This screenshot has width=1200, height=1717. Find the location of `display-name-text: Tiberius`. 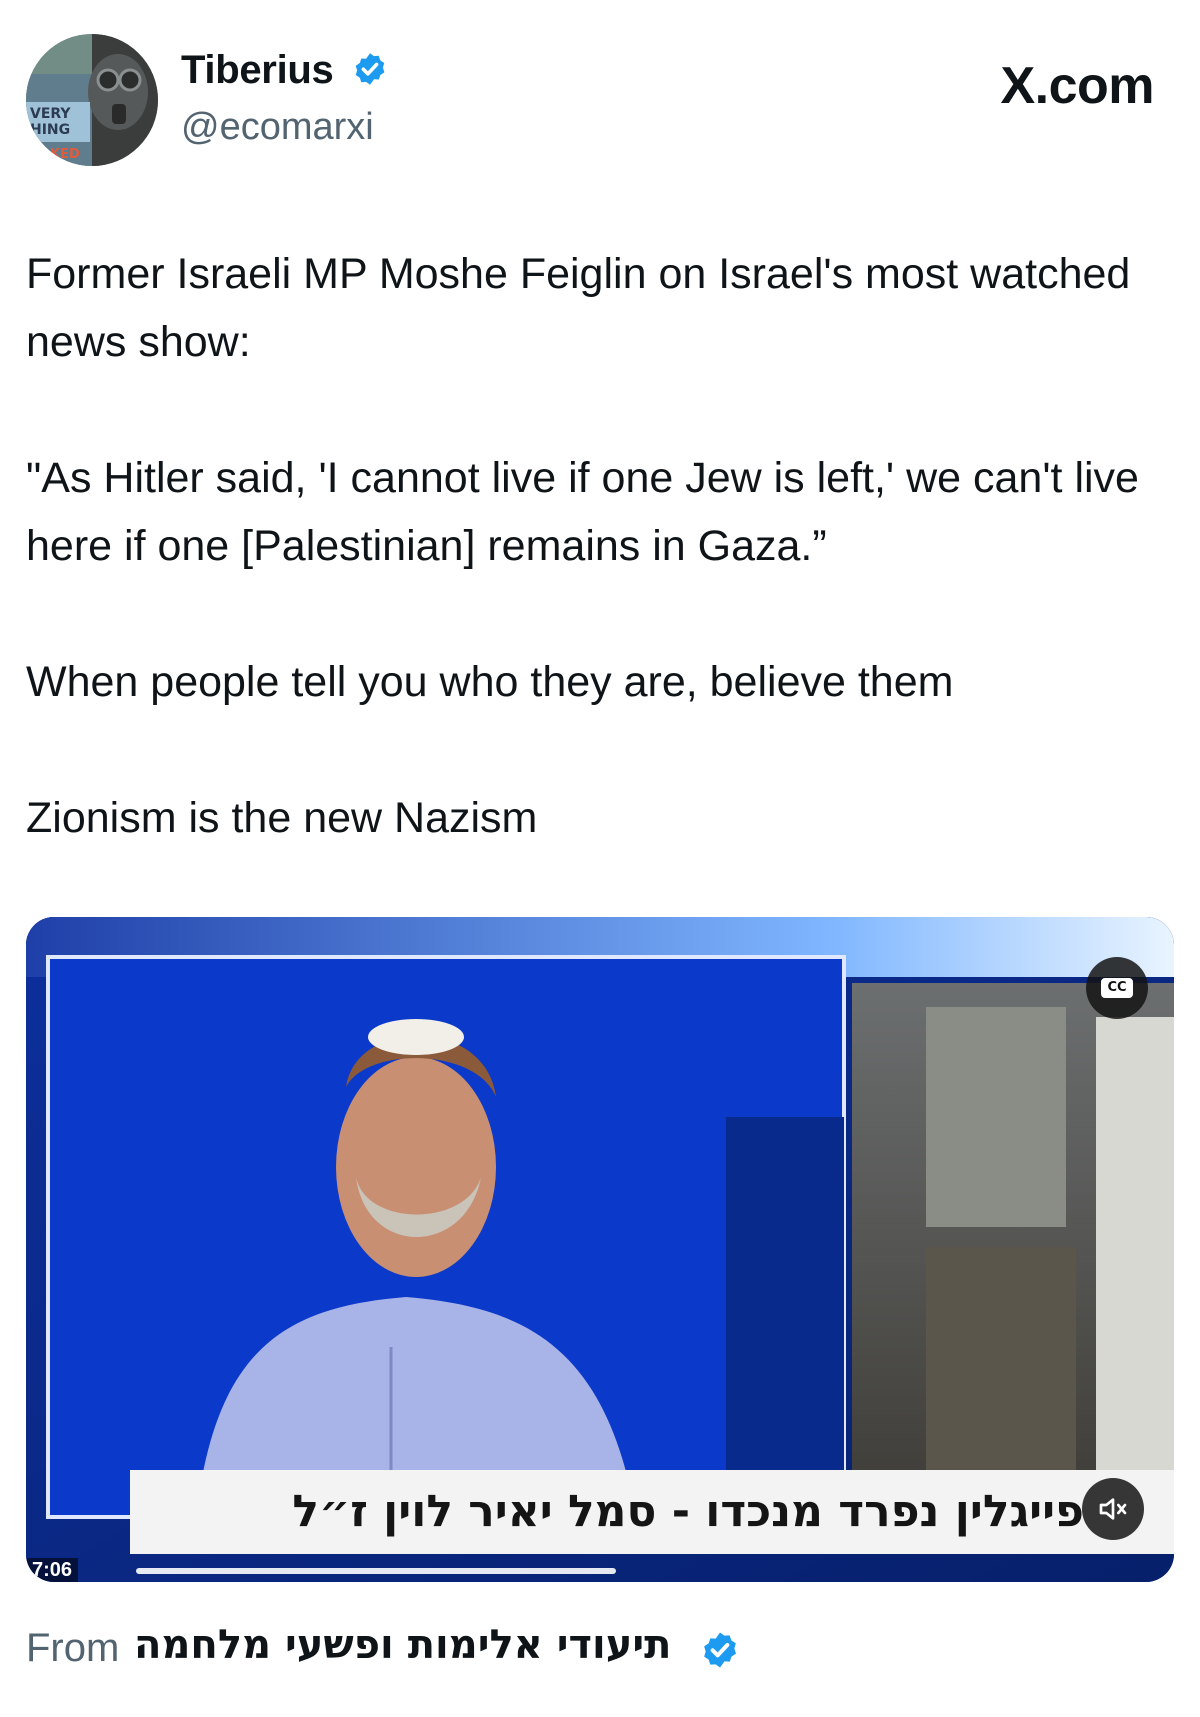

display-name-text: Tiberius is located at coordinates (257, 70).